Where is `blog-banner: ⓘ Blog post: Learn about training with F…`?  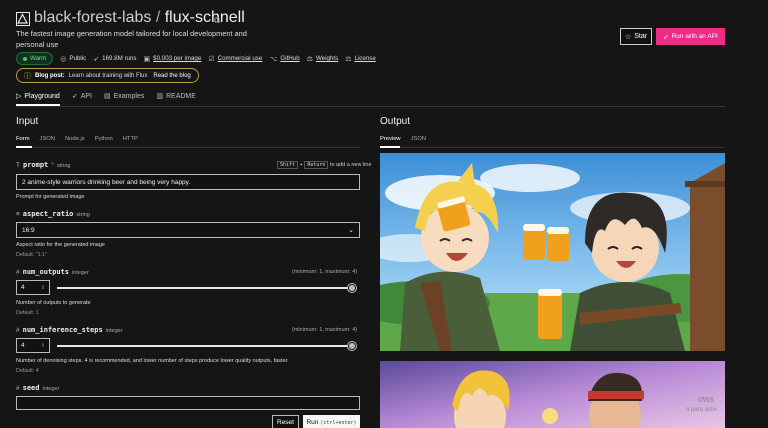 blog-banner: ⓘ Blog post: Learn about training with F… is located at coordinates (107, 75).